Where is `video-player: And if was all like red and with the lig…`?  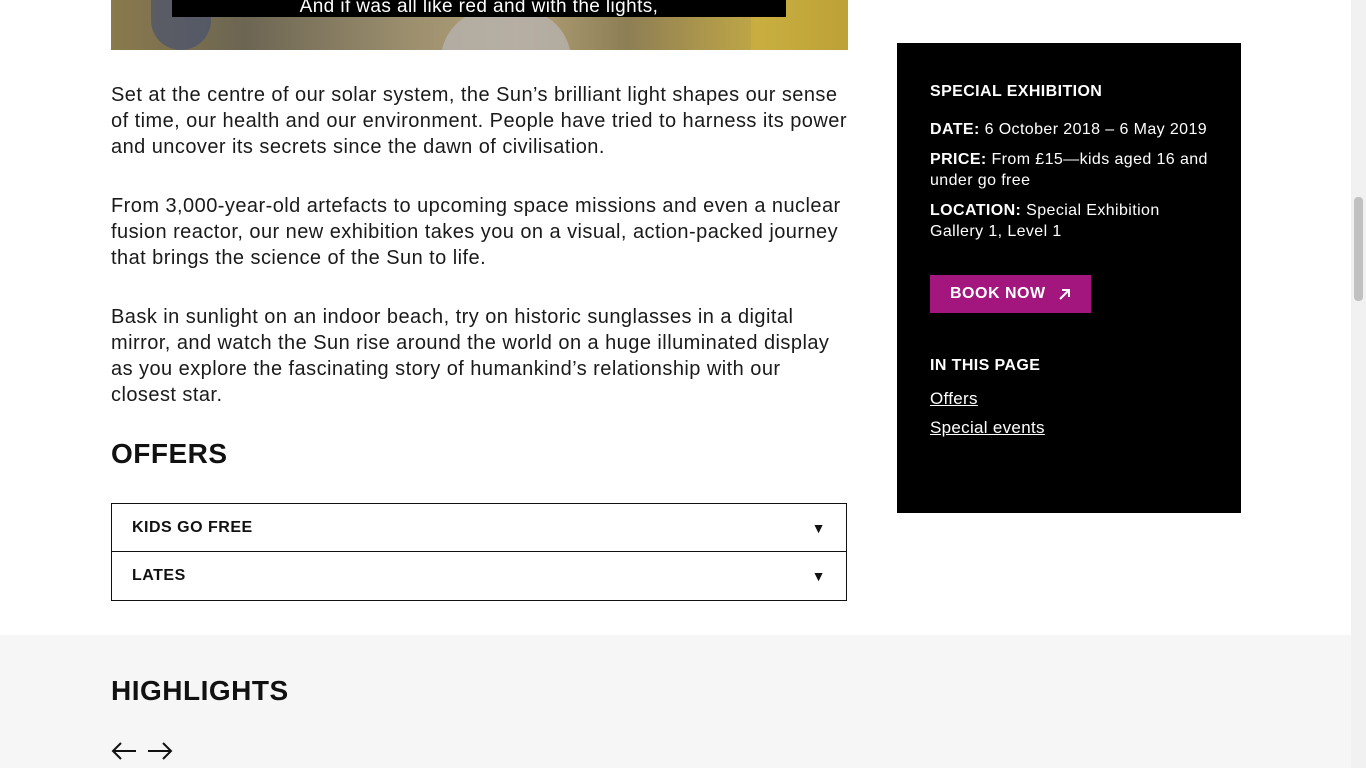
video-player: And if was all like red and with the lig… is located at coordinates (479, 25).